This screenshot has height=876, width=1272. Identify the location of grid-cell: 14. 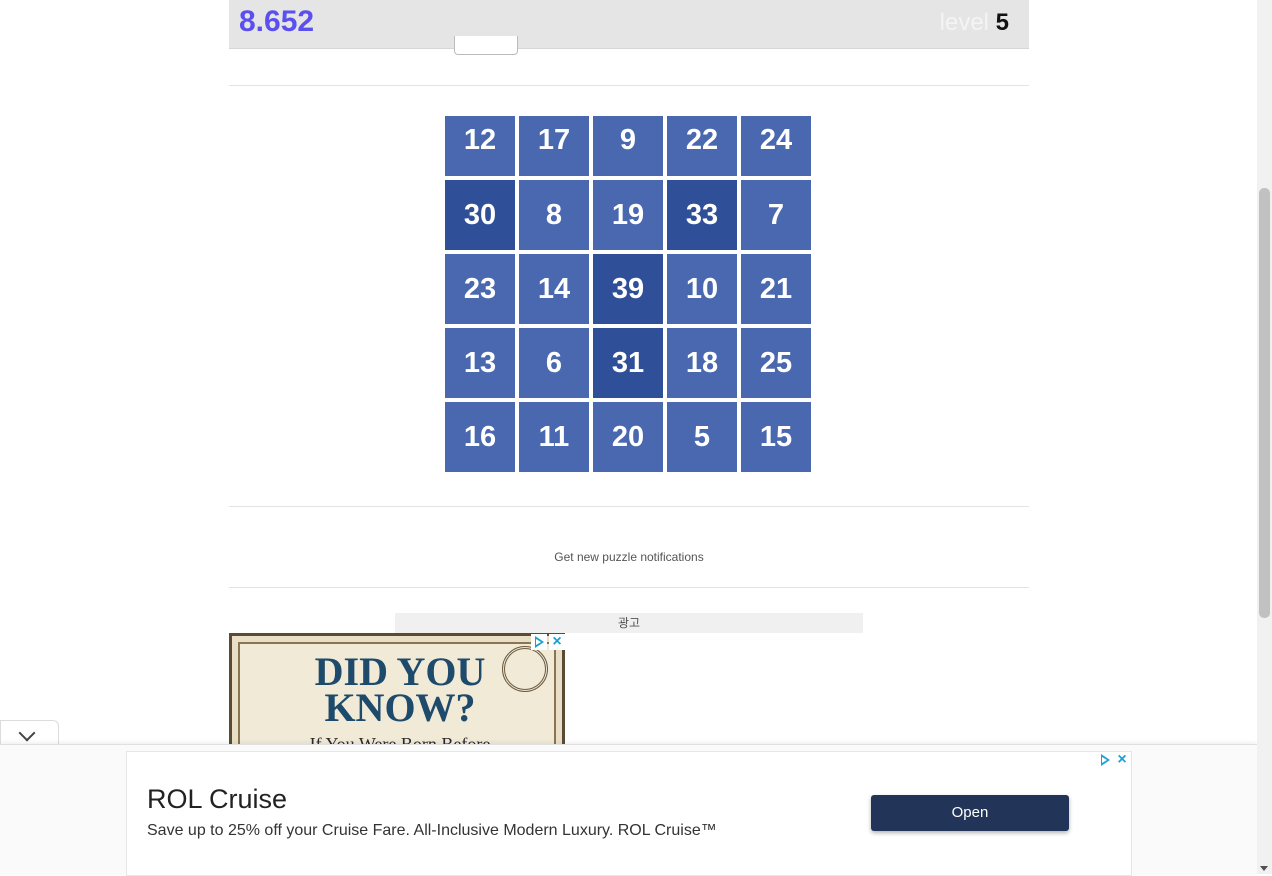
(554, 289).